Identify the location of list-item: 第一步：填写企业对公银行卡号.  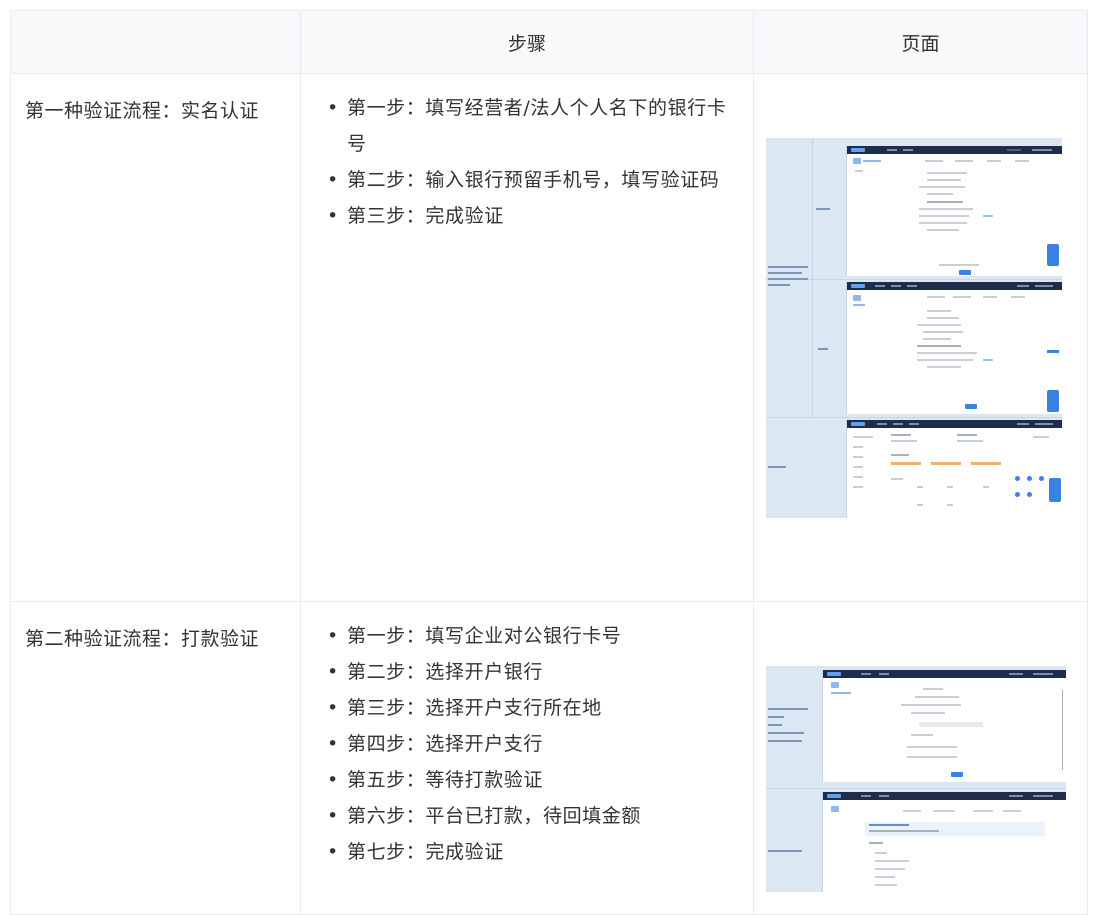
(543, 636).